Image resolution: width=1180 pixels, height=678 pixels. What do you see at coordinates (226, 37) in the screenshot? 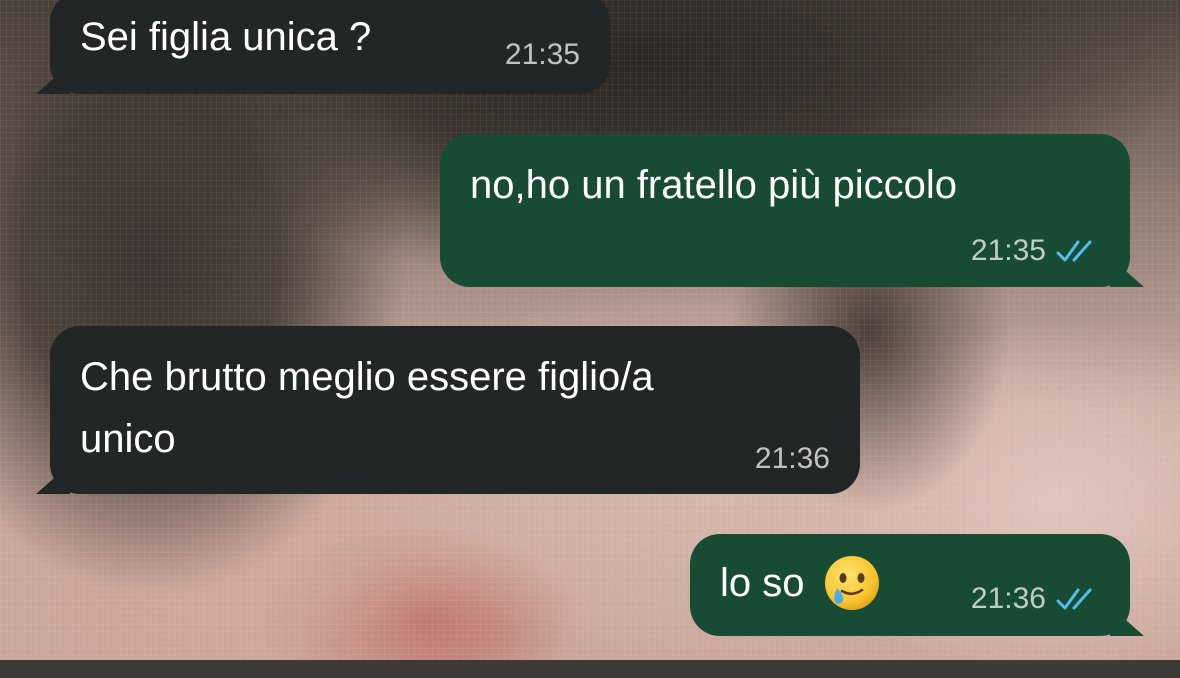
I see `message-text: Sei figlia unica ?` at bounding box center [226, 37].